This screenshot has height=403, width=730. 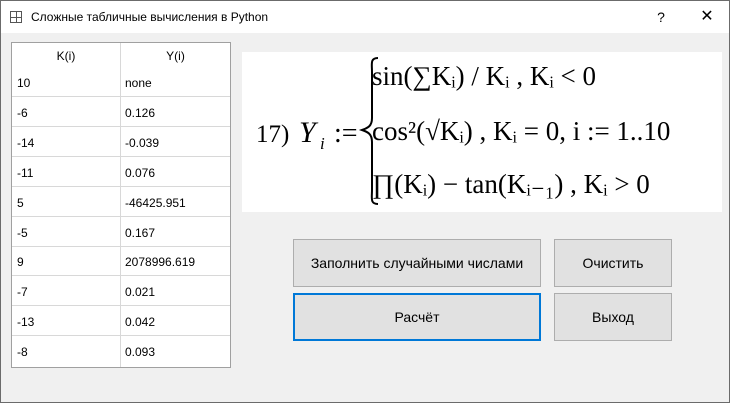 What do you see at coordinates (150, 17) in the screenshot?
I see `window-title: Сложные табличные вычисления в Python` at bounding box center [150, 17].